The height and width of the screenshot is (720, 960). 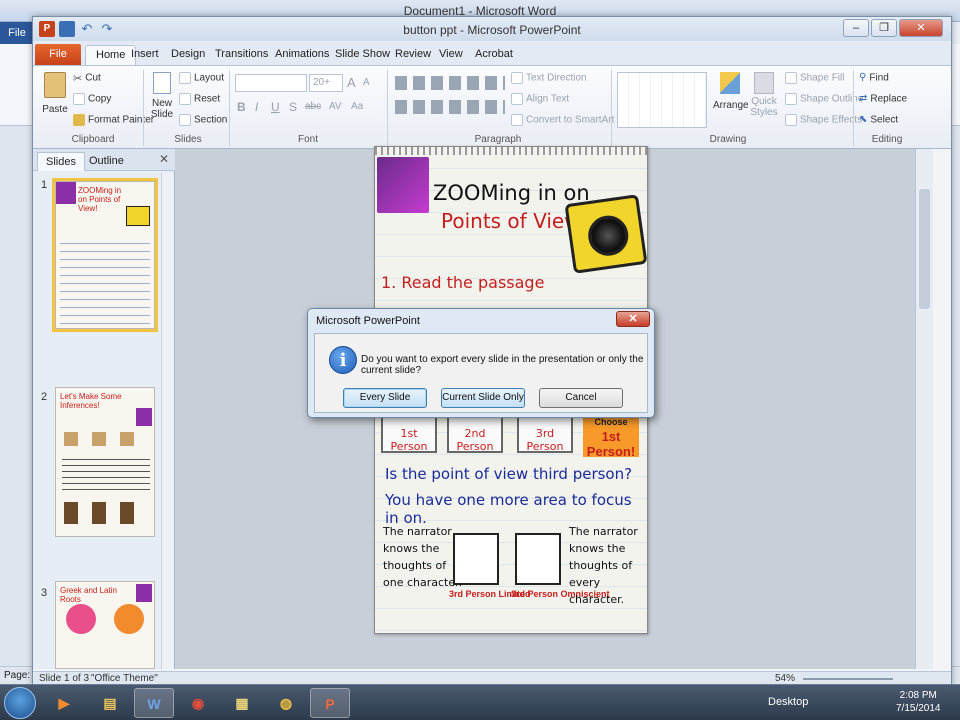 I want to click on quick-styles-button: Quick Styles, so click(x=764, y=95).